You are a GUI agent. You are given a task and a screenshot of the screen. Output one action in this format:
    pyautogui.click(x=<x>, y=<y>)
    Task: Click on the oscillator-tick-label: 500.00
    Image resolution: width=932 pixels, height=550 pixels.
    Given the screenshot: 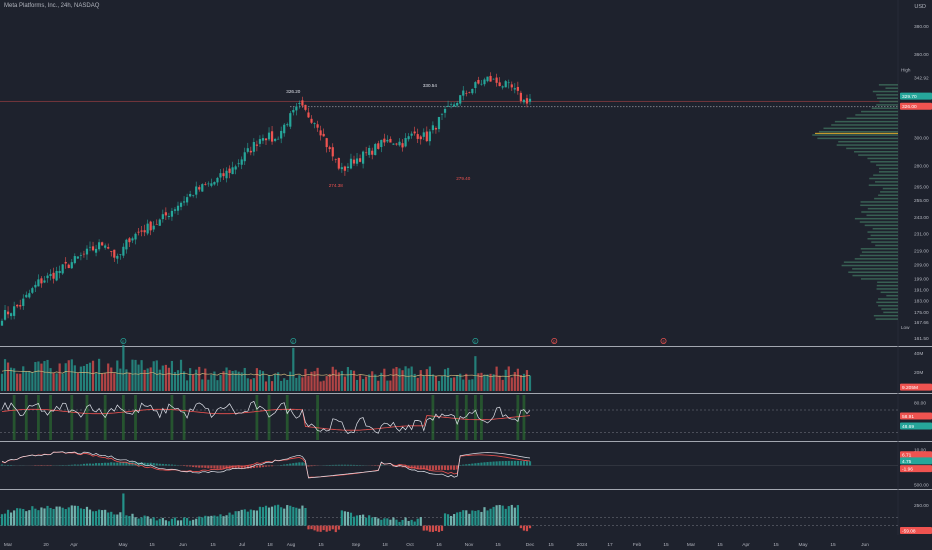 What is the action you would take?
    pyautogui.click(x=921, y=485)
    